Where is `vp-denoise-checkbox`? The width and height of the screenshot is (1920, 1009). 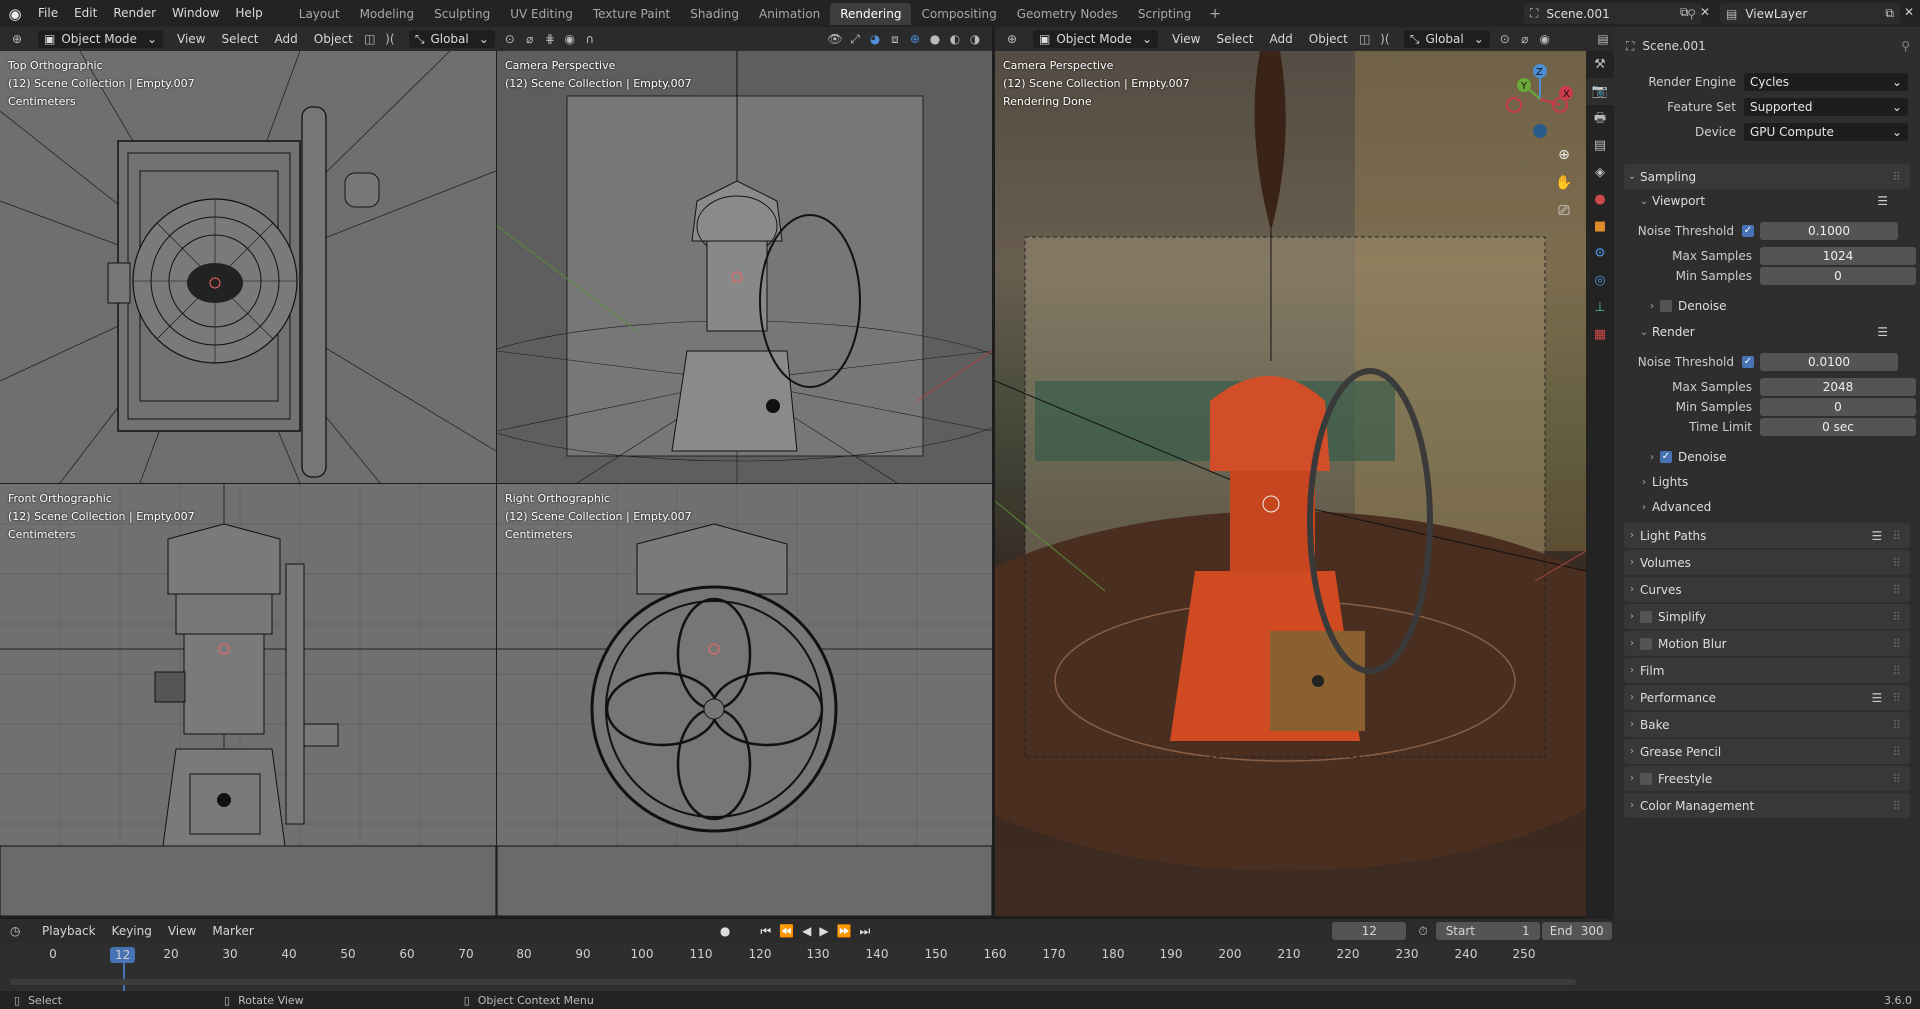
vp-denoise-checkbox is located at coordinates (1666, 306).